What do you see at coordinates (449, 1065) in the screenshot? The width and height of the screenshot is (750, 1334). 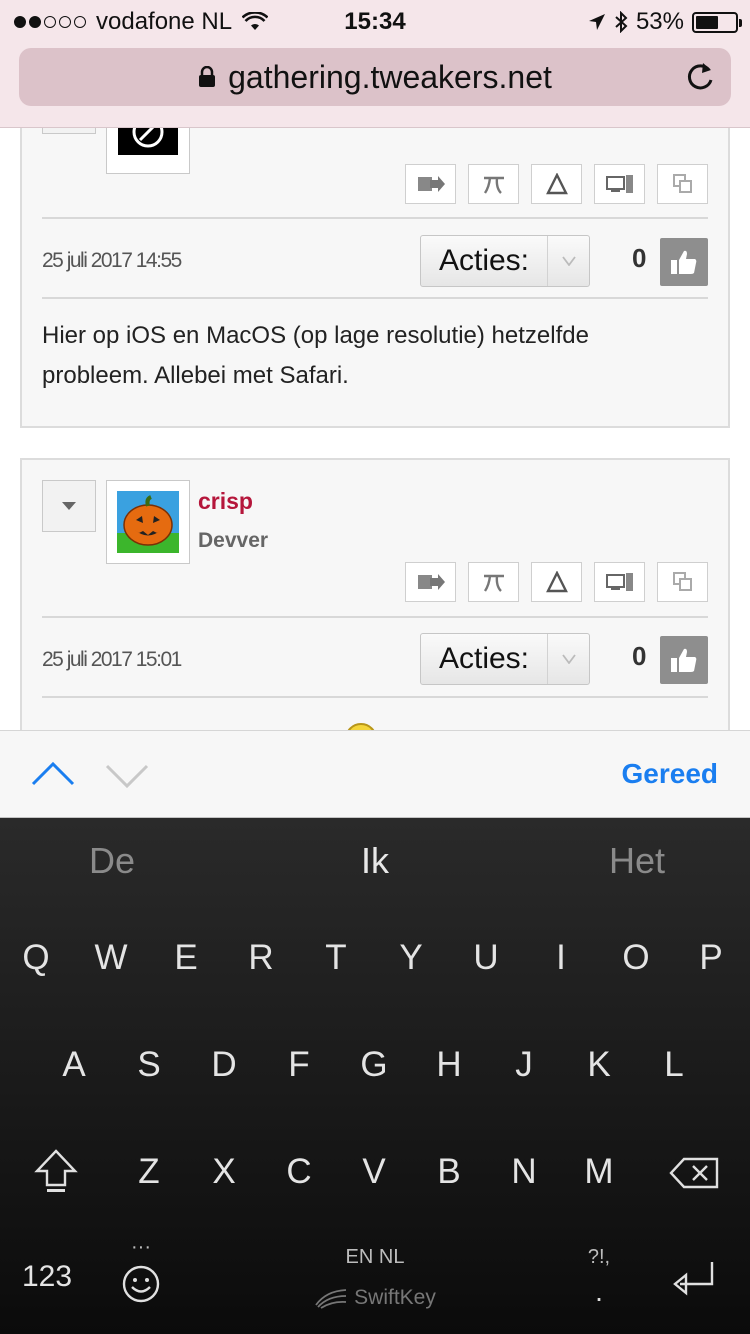 I see `key-h: H` at bounding box center [449, 1065].